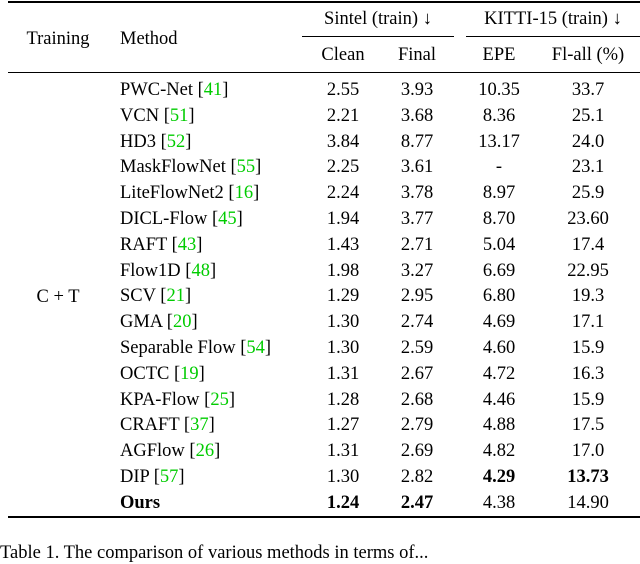 The height and width of the screenshot is (564, 640). Describe the element at coordinates (173, 167) in the screenshot. I see `method-name: MaskFlowNet` at that location.